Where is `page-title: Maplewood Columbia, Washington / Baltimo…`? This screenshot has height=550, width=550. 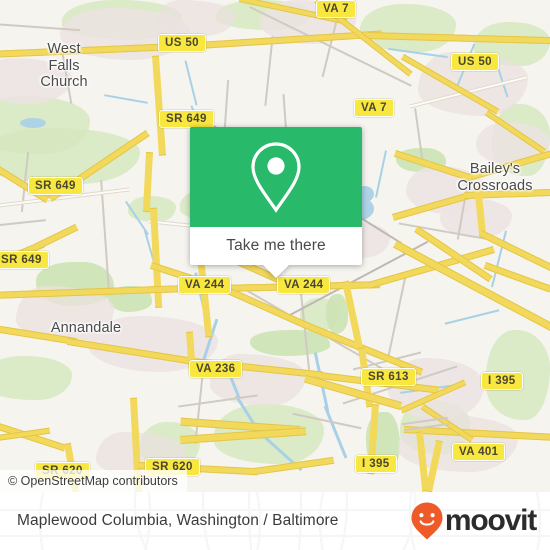 page-title: Maplewood Columbia, Washington / Baltimo… is located at coordinates (178, 520).